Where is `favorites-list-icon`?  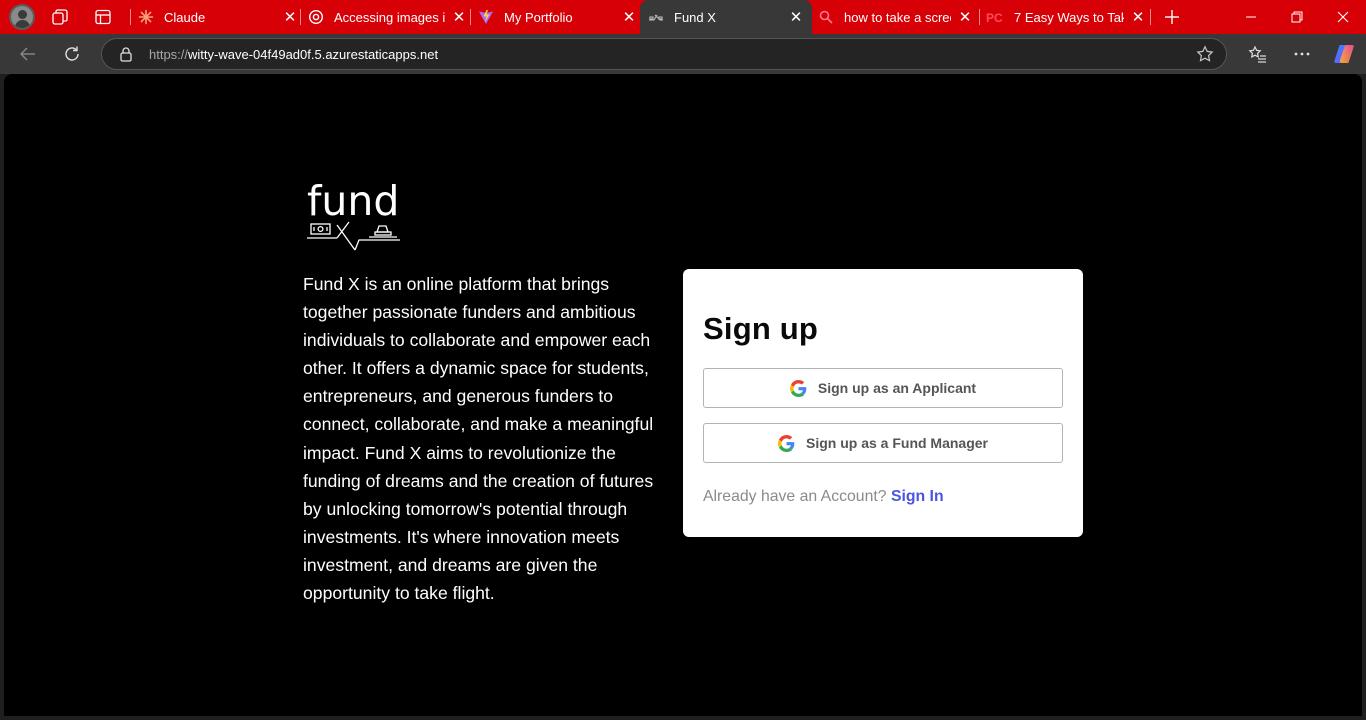
favorites-list-icon is located at coordinates (1258, 54).